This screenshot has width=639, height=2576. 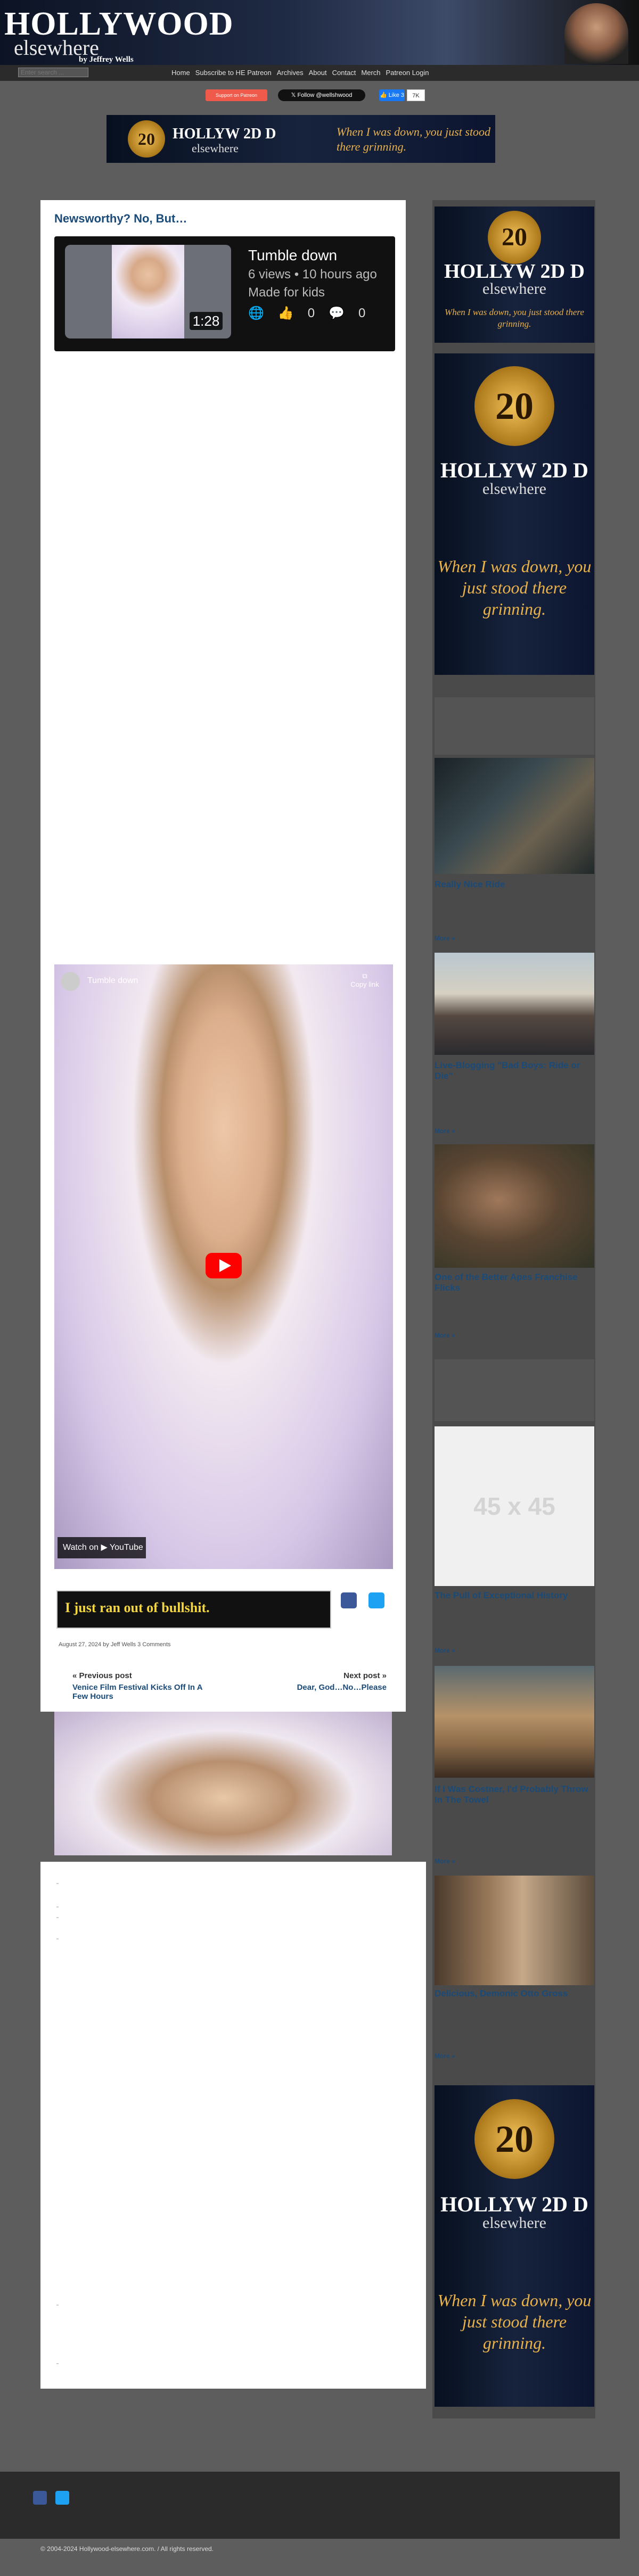 What do you see at coordinates (306, 313) in the screenshot?
I see `video-stats: 🌐 👍 0 💬 0` at bounding box center [306, 313].